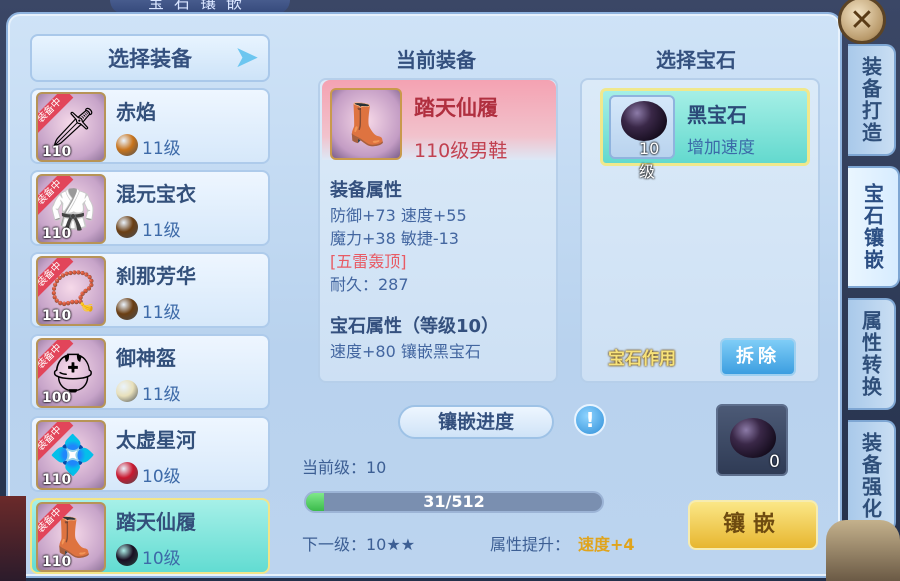 The width and height of the screenshot is (900, 581). What do you see at coordinates (71, 291) in the screenshot?
I see `equipment-icon: 📿 装备中 110` at bounding box center [71, 291].